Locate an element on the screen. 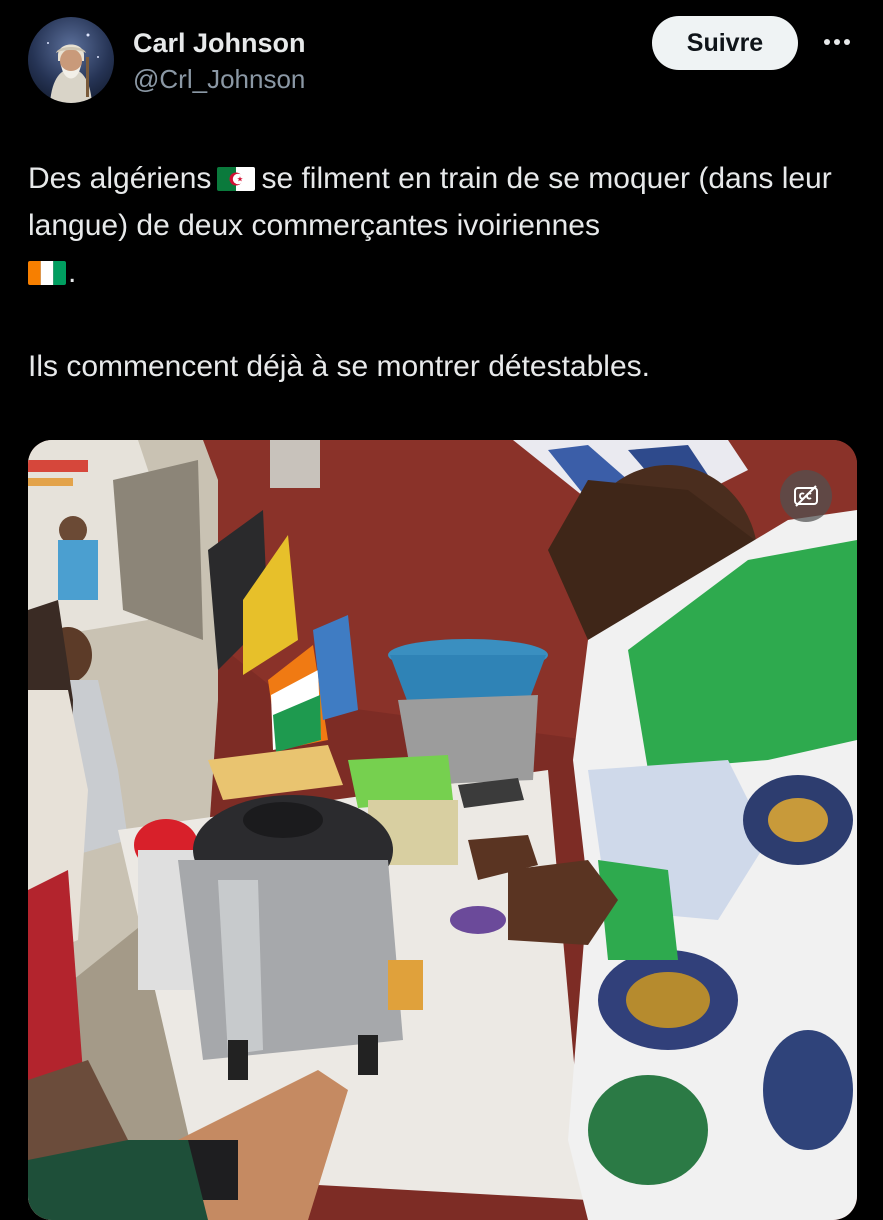 This screenshot has height=1220, width=883. more-options-button is located at coordinates (837, 42).